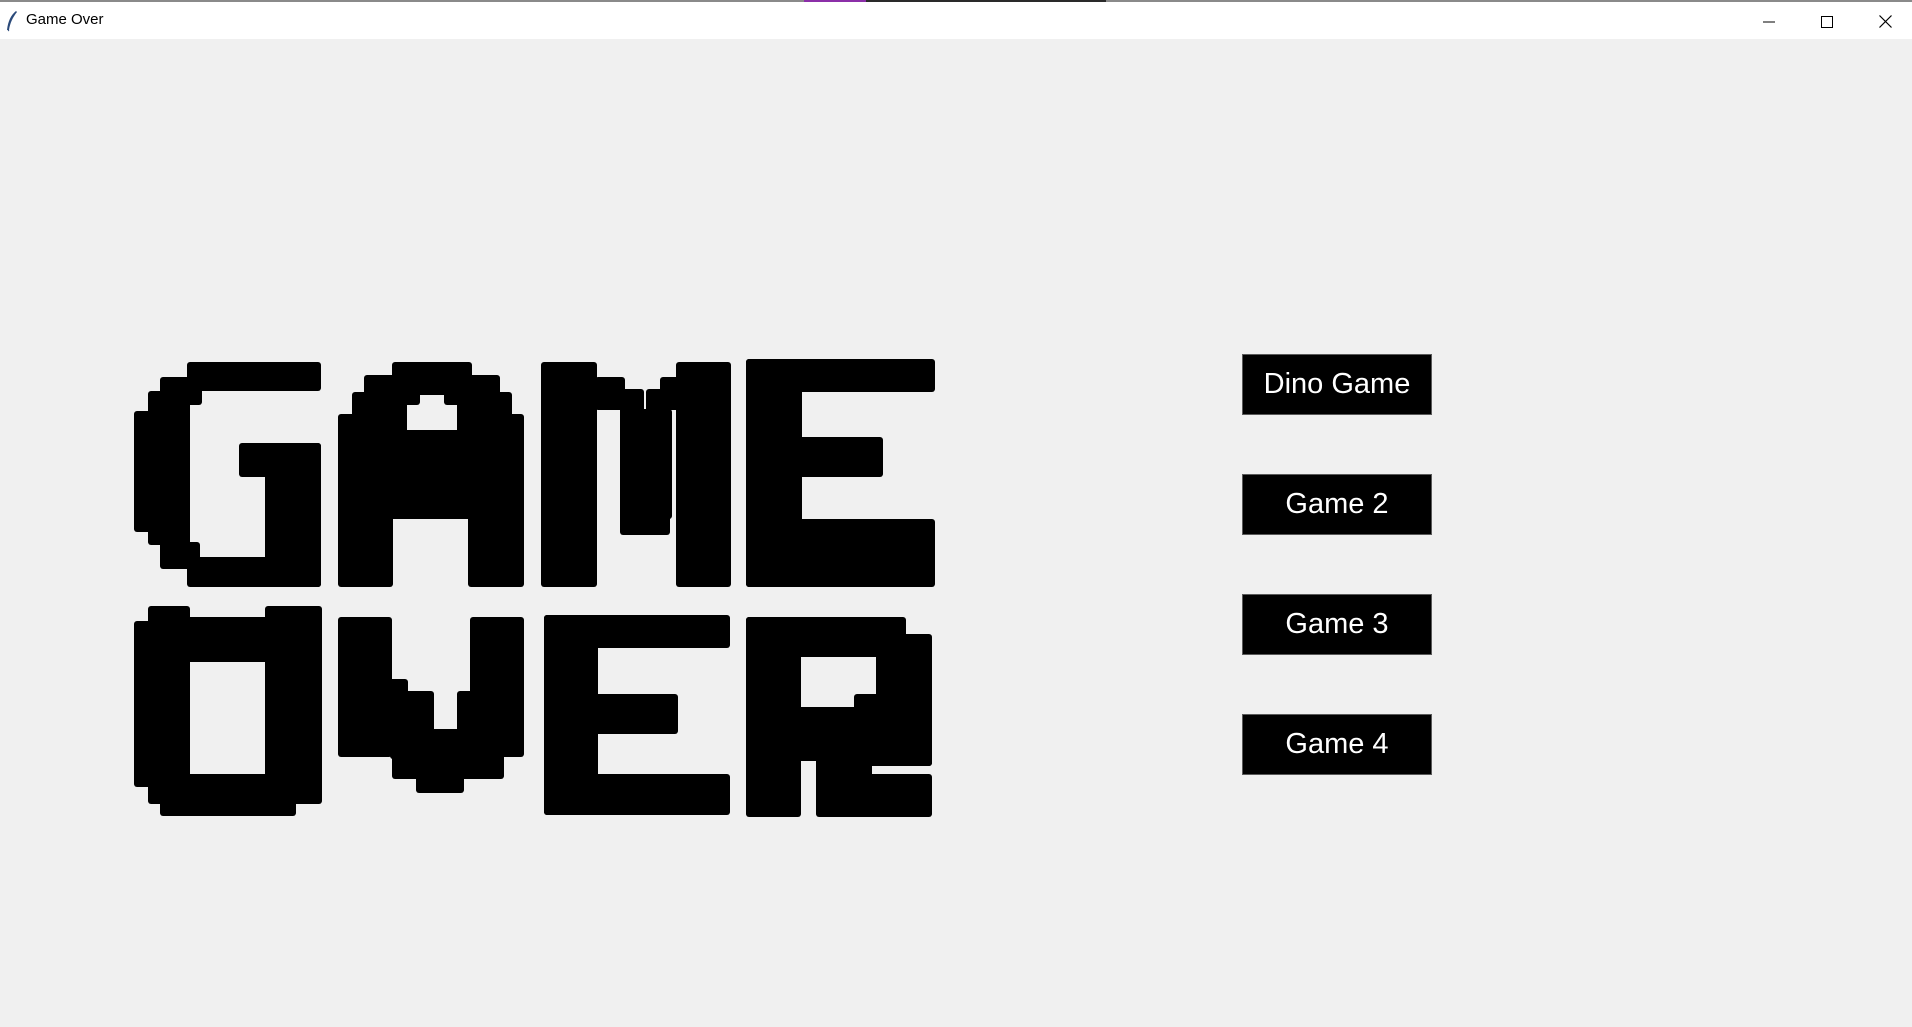  I want to click on pixel-letter-r, so click(839, 717).